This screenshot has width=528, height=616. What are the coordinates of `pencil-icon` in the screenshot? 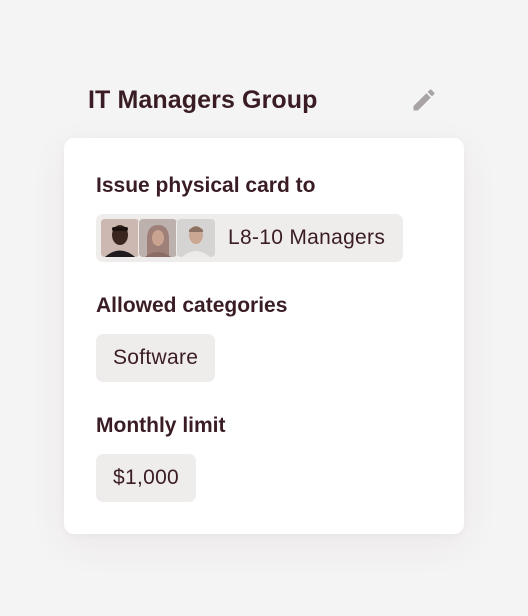 It's located at (424, 100).